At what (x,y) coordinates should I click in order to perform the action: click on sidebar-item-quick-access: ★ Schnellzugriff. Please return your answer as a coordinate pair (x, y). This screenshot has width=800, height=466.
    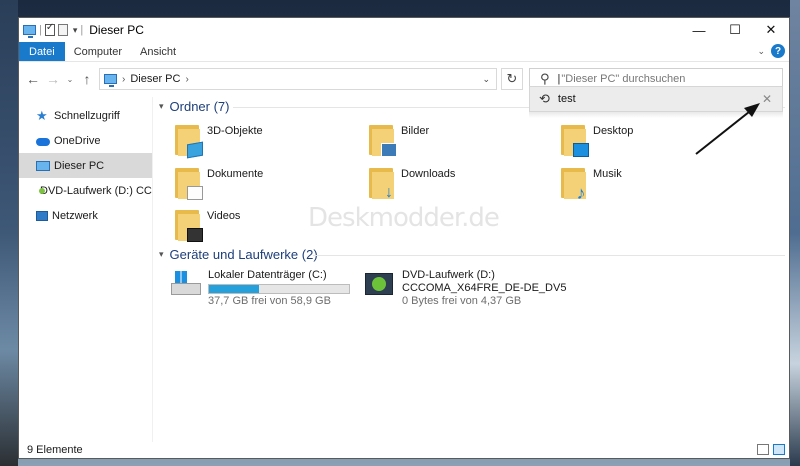
    Looking at the image, I should click on (85, 115).